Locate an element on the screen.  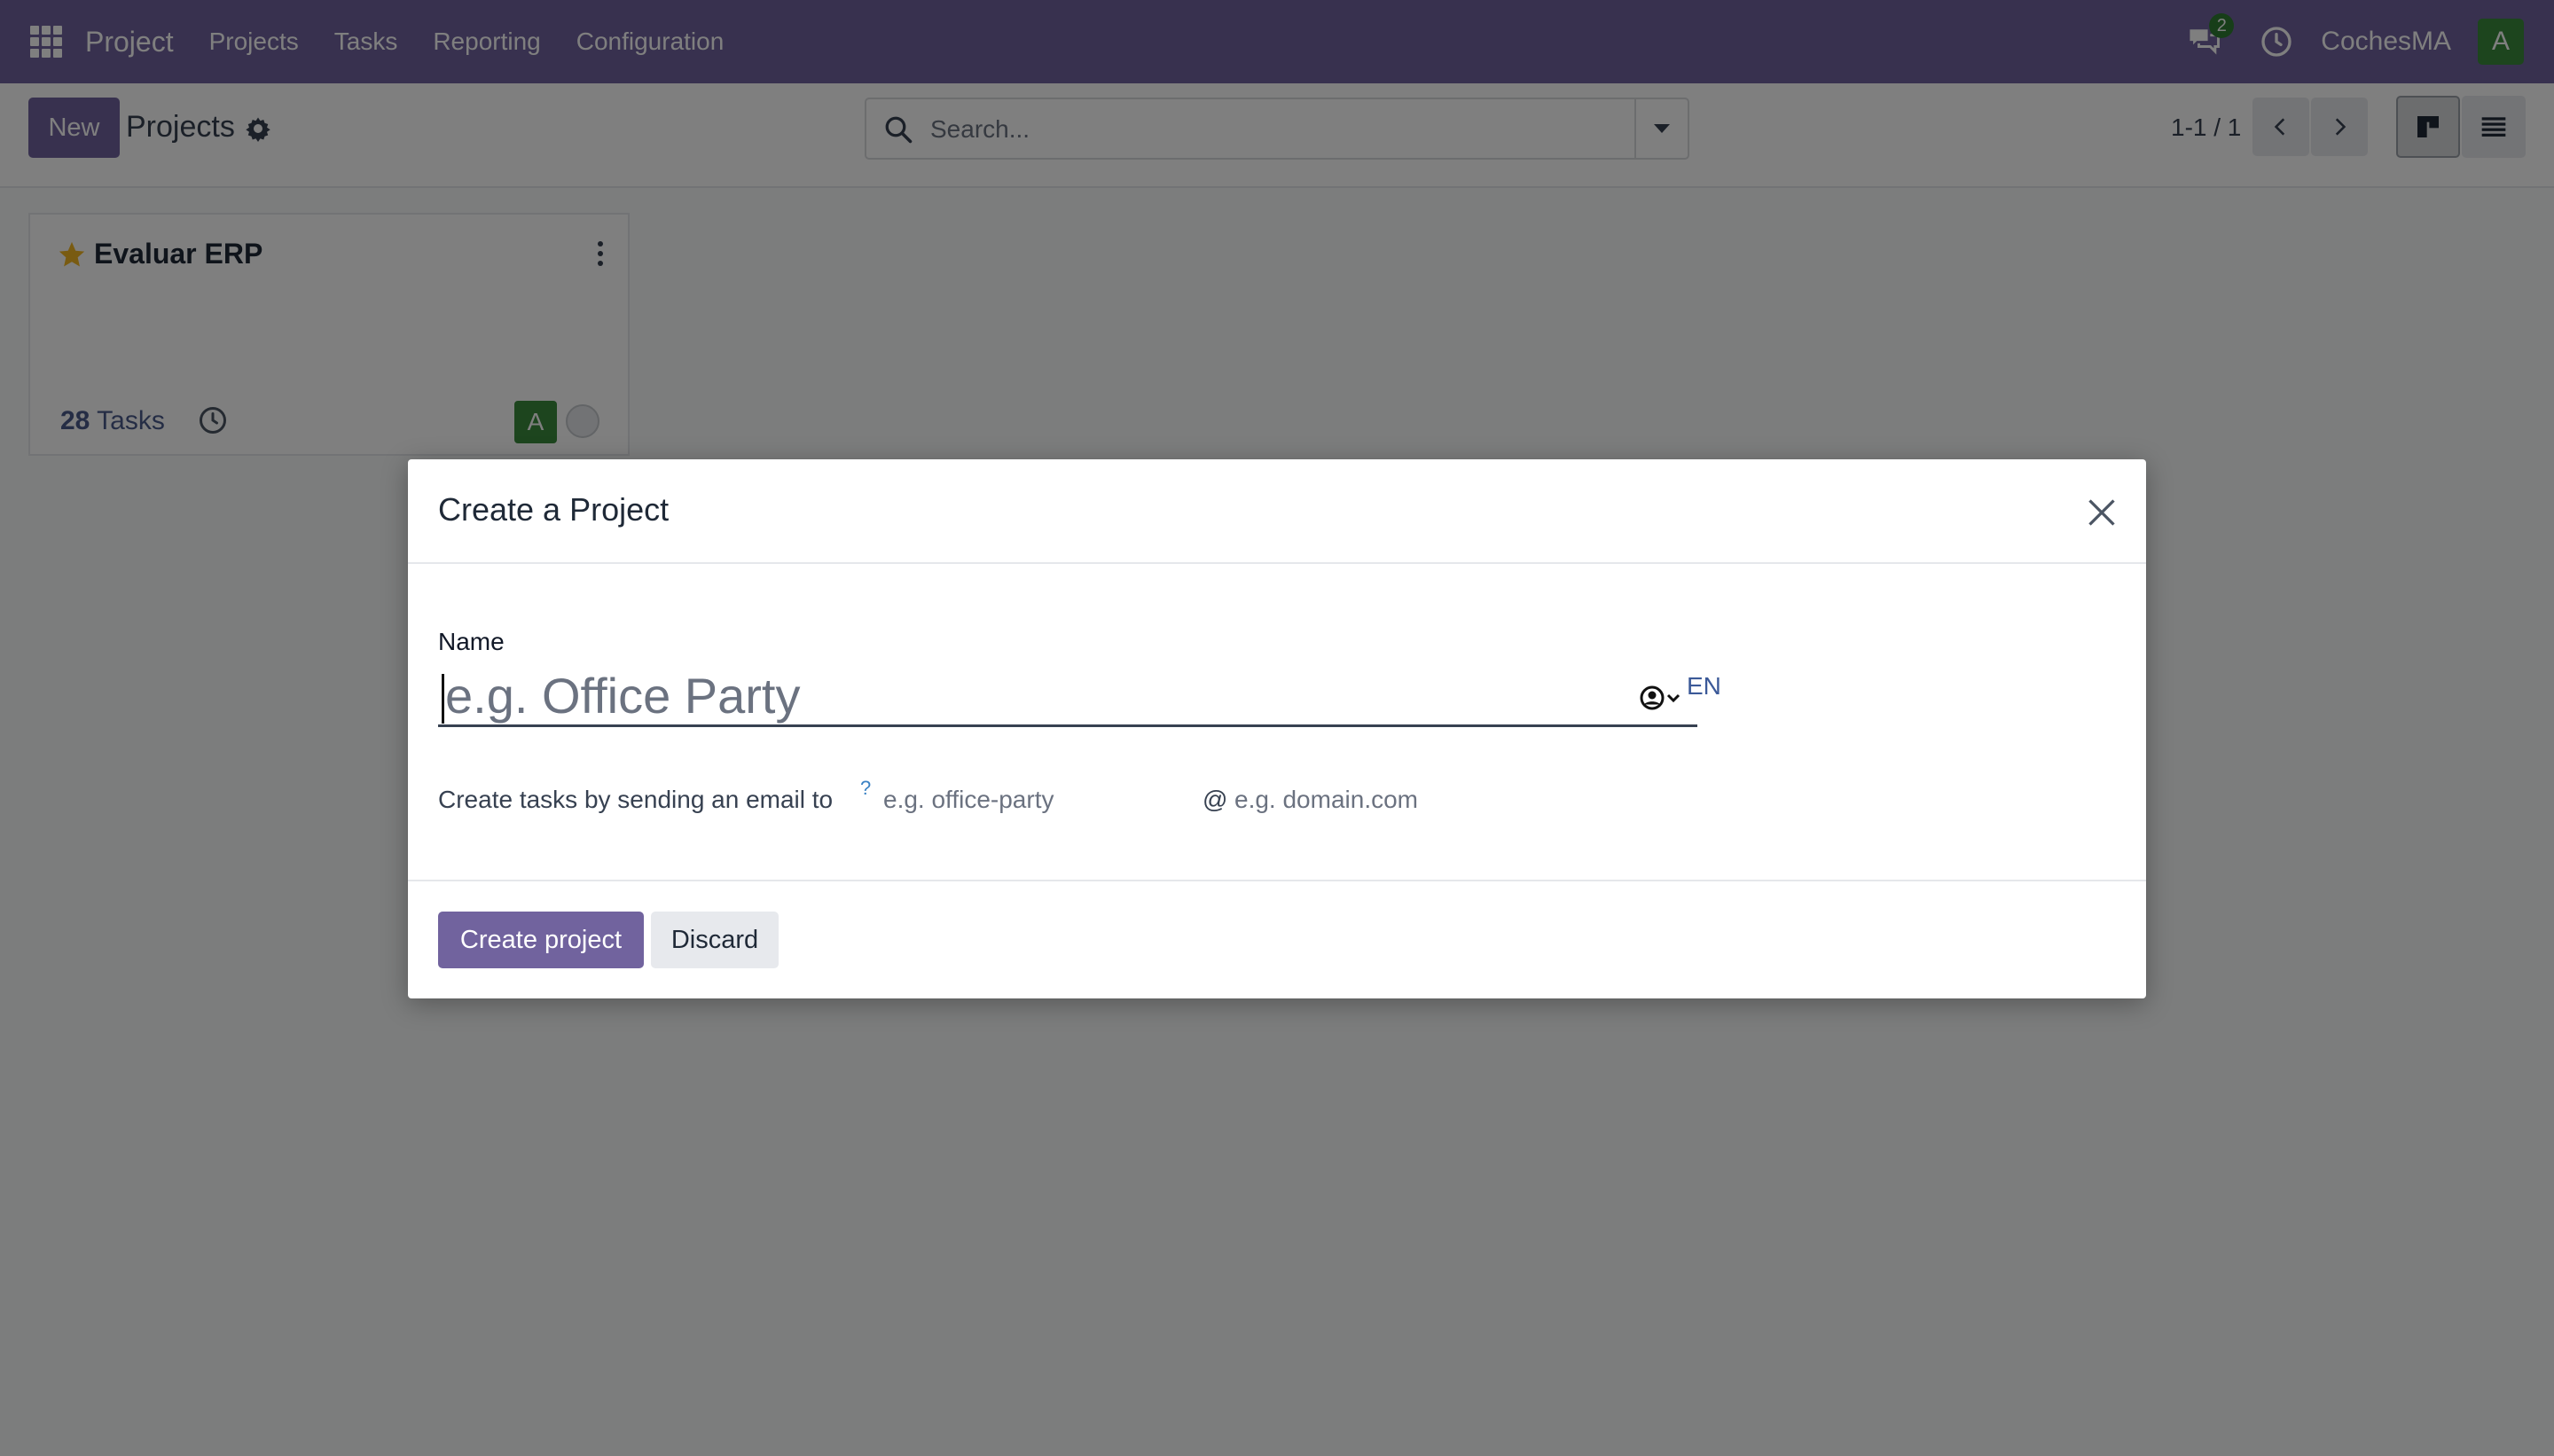
close-icon is located at coordinates (2102, 512).